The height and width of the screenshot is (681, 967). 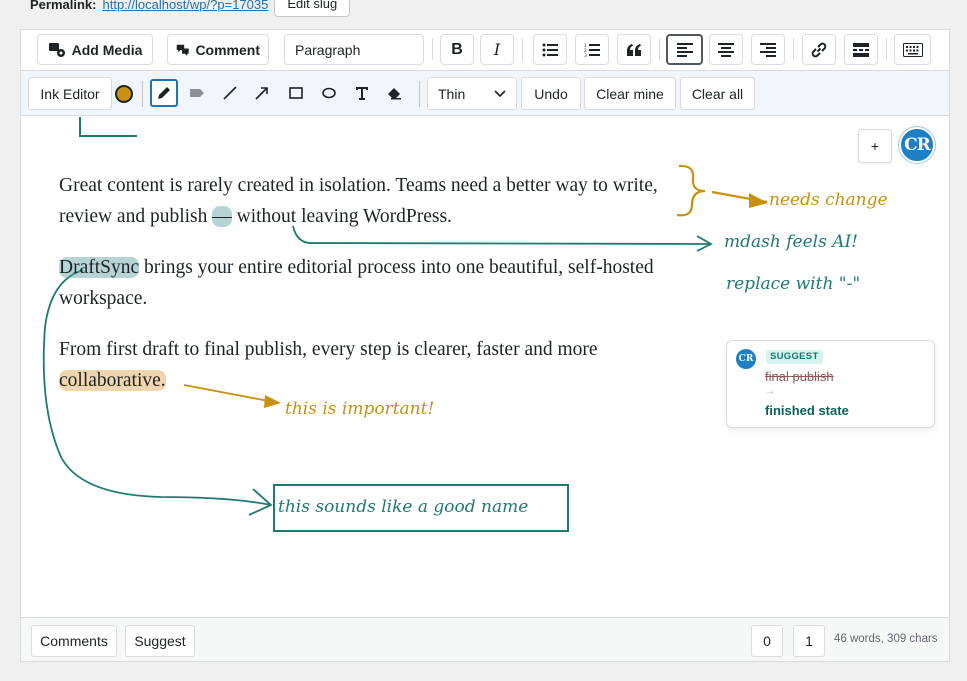 I want to click on comments-button: Comments, so click(x=74, y=641).